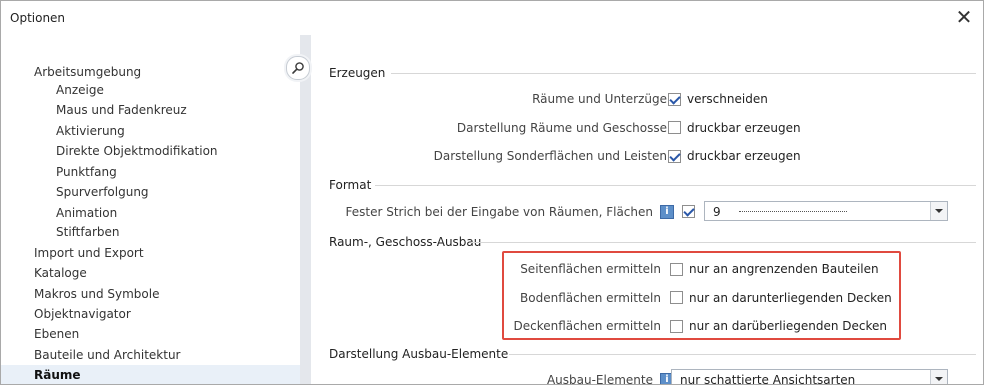 The height and width of the screenshot is (385, 984). What do you see at coordinates (599, 379) in the screenshot?
I see `label-ausbau-elemente: Ausbau-Elemente` at bounding box center [599, 379].